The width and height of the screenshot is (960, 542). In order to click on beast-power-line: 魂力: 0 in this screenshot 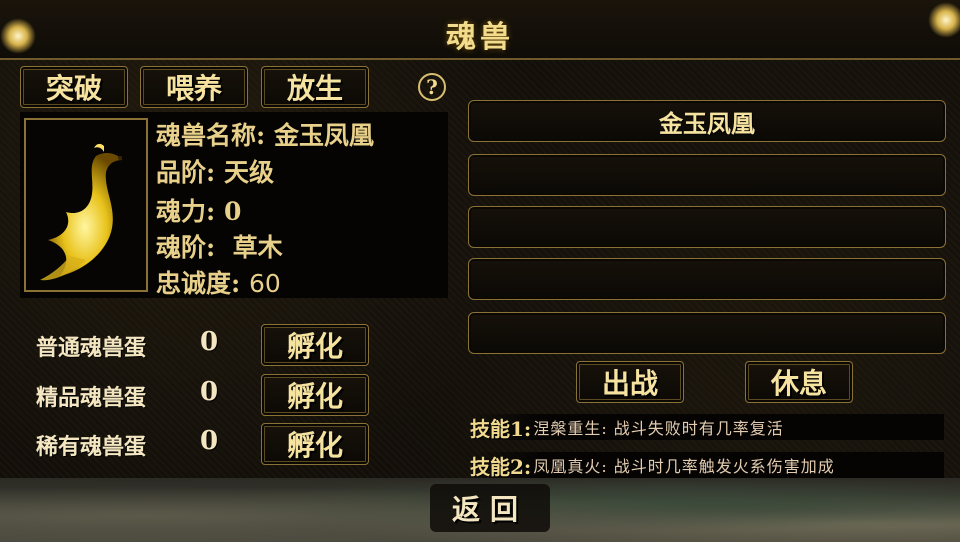, I will do `click(198, 210)`.